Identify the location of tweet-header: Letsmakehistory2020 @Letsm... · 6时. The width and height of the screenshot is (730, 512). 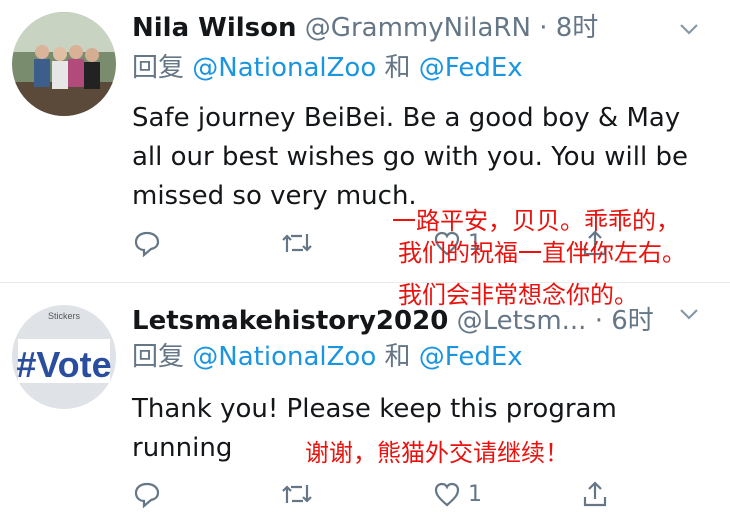
(416, 321).